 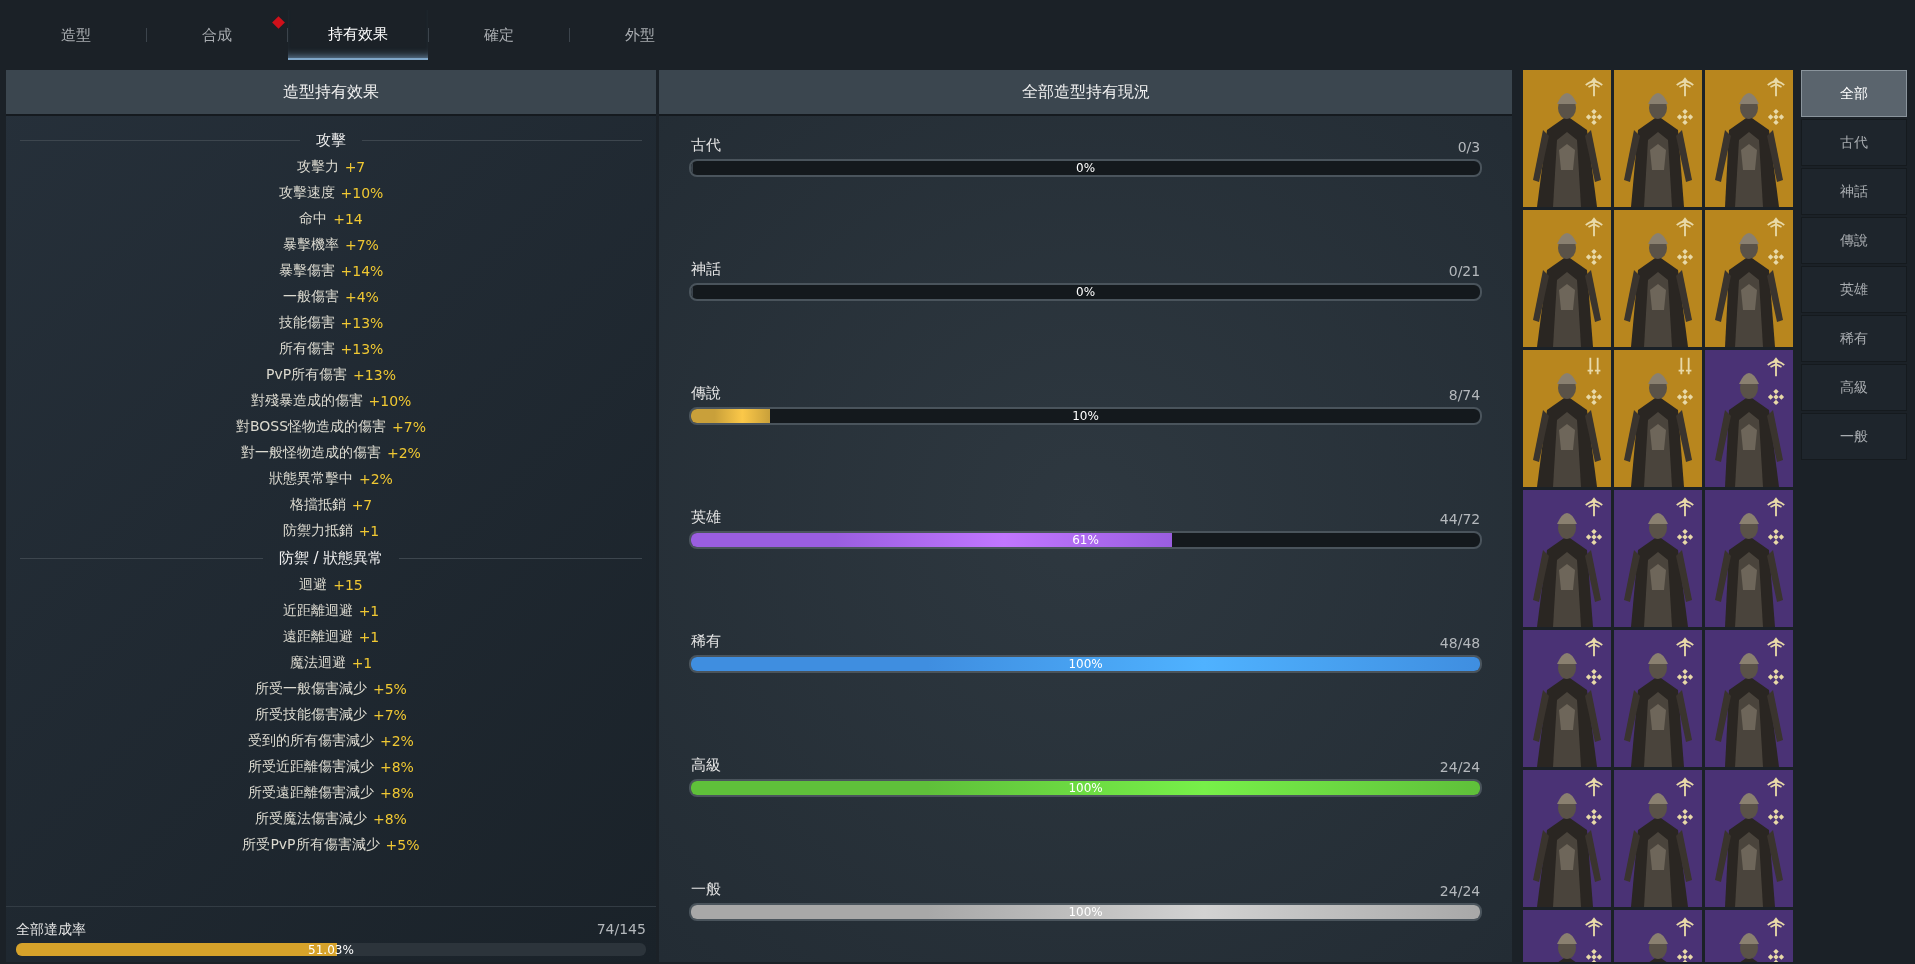 What do you see at coordinates (362, 505) in the screenshot?
I see `stat-value: +7` at bounding box center [362, 505].